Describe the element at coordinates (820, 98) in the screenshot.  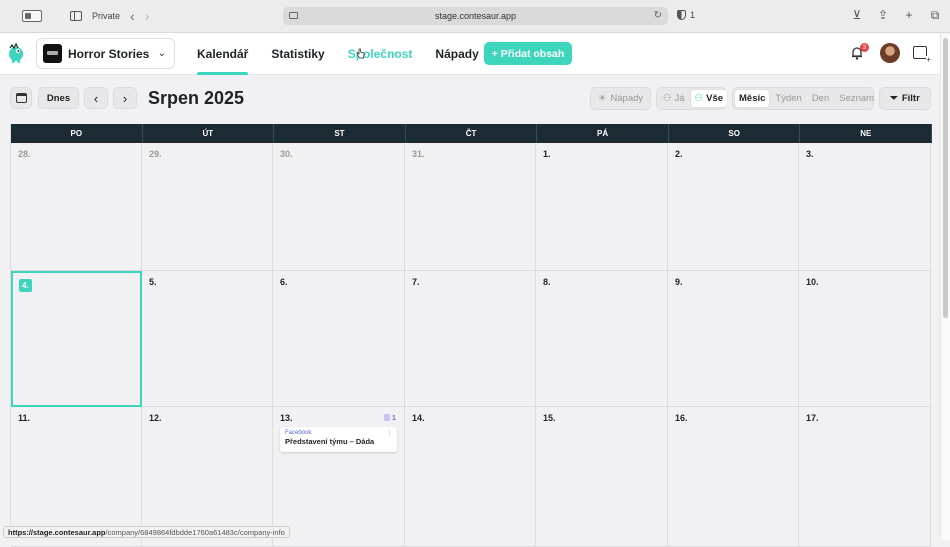
I see `view-day-option: Den` at that location.